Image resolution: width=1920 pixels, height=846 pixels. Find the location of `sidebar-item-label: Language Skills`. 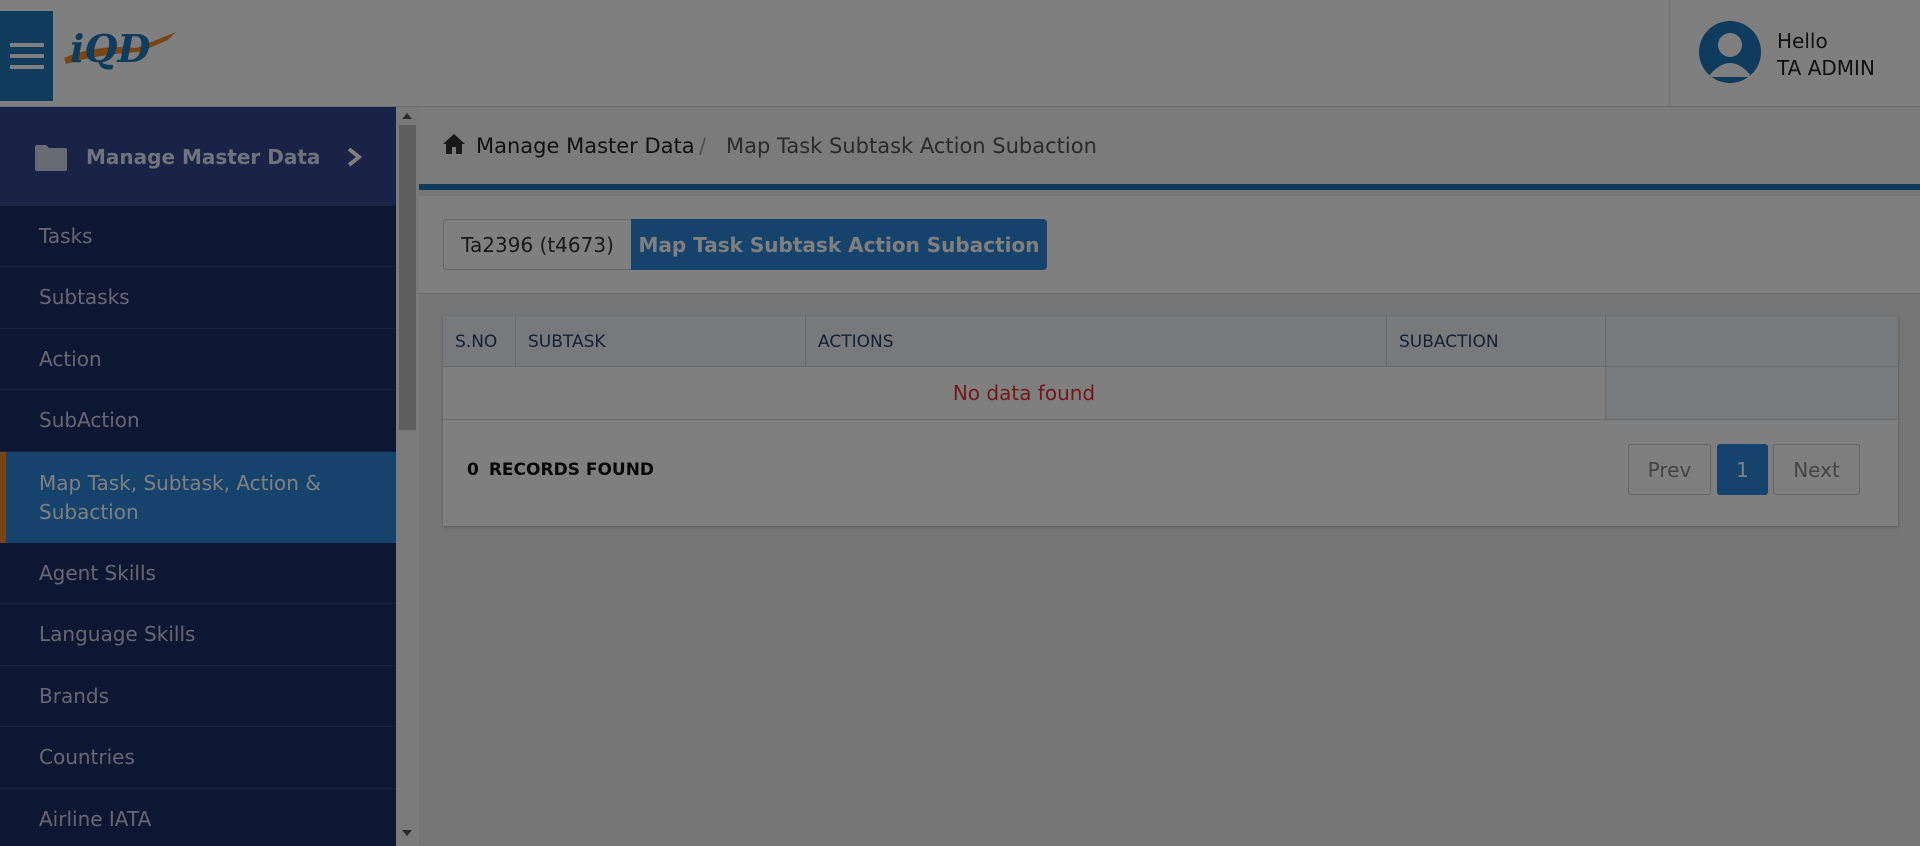

sidebar-item-label: Language Skills is located at coordinates (117, 634).